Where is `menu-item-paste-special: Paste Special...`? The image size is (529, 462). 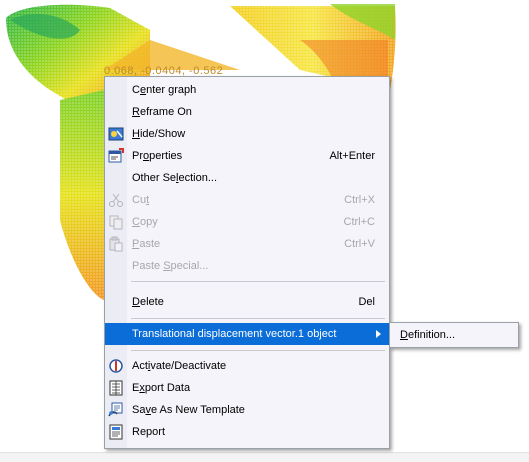 menu-item-paste-special: Paste Special... is located at coordinates (247, 266).